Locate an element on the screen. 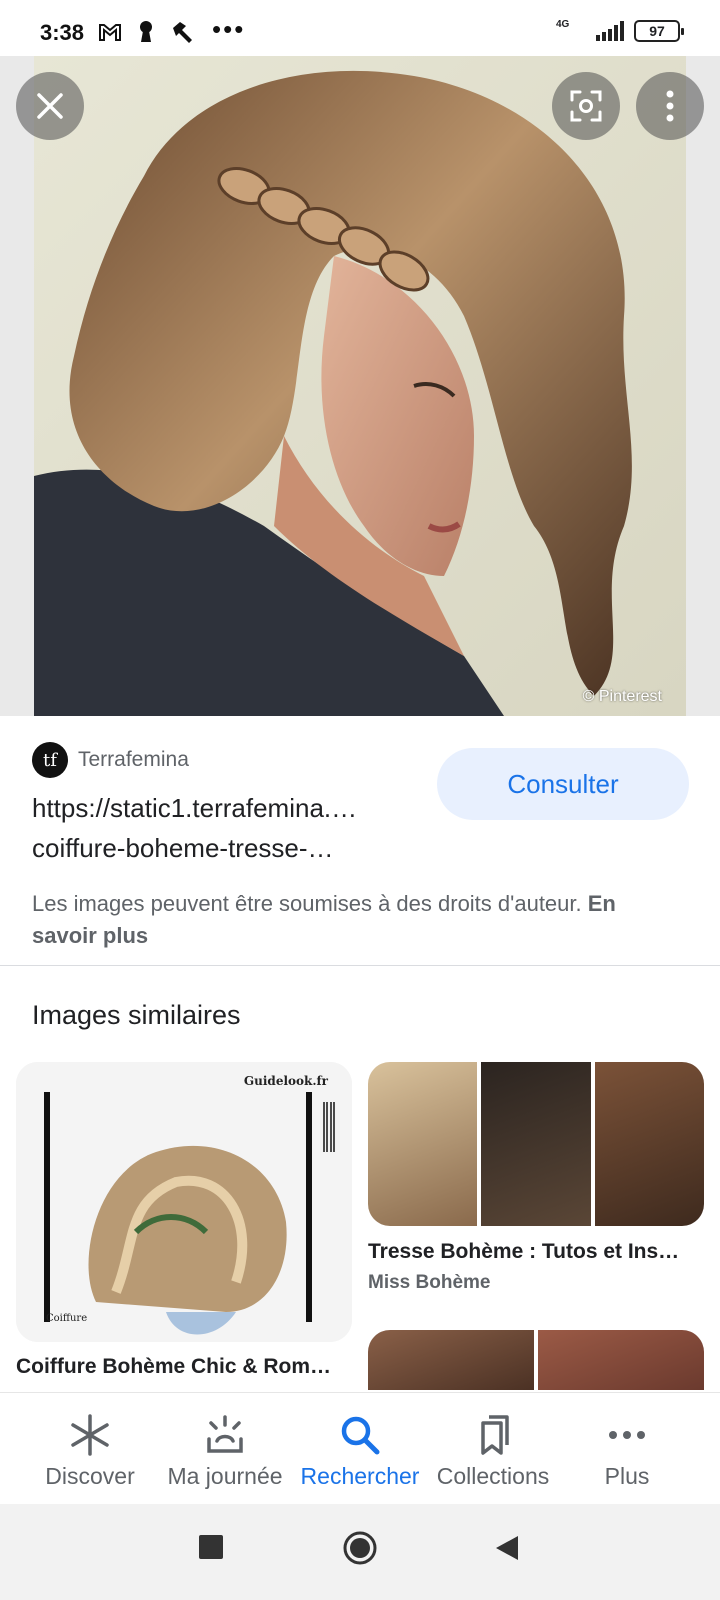 The image size is (720, 1600). asterisk-icon is located at coordinates (90, 1435).